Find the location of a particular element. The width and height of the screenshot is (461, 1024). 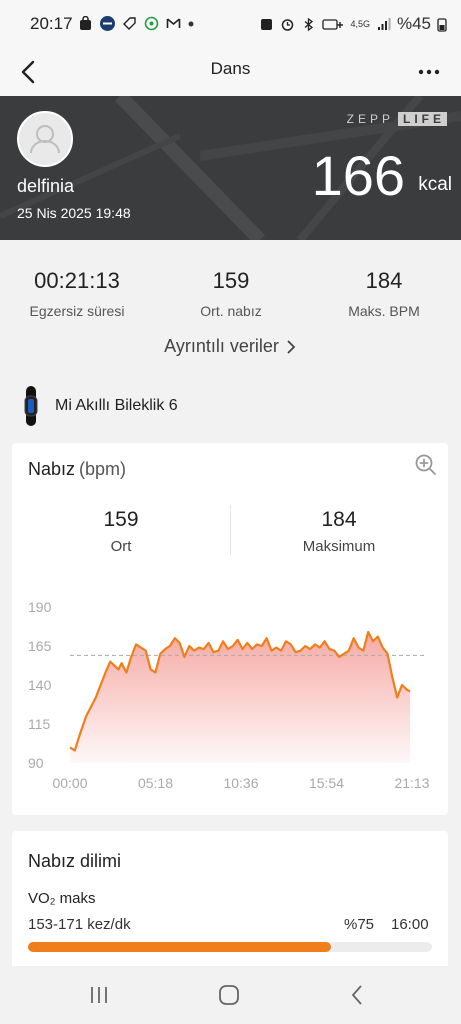

brand-zepp: ZEPP is located at coordinates (370, 119).